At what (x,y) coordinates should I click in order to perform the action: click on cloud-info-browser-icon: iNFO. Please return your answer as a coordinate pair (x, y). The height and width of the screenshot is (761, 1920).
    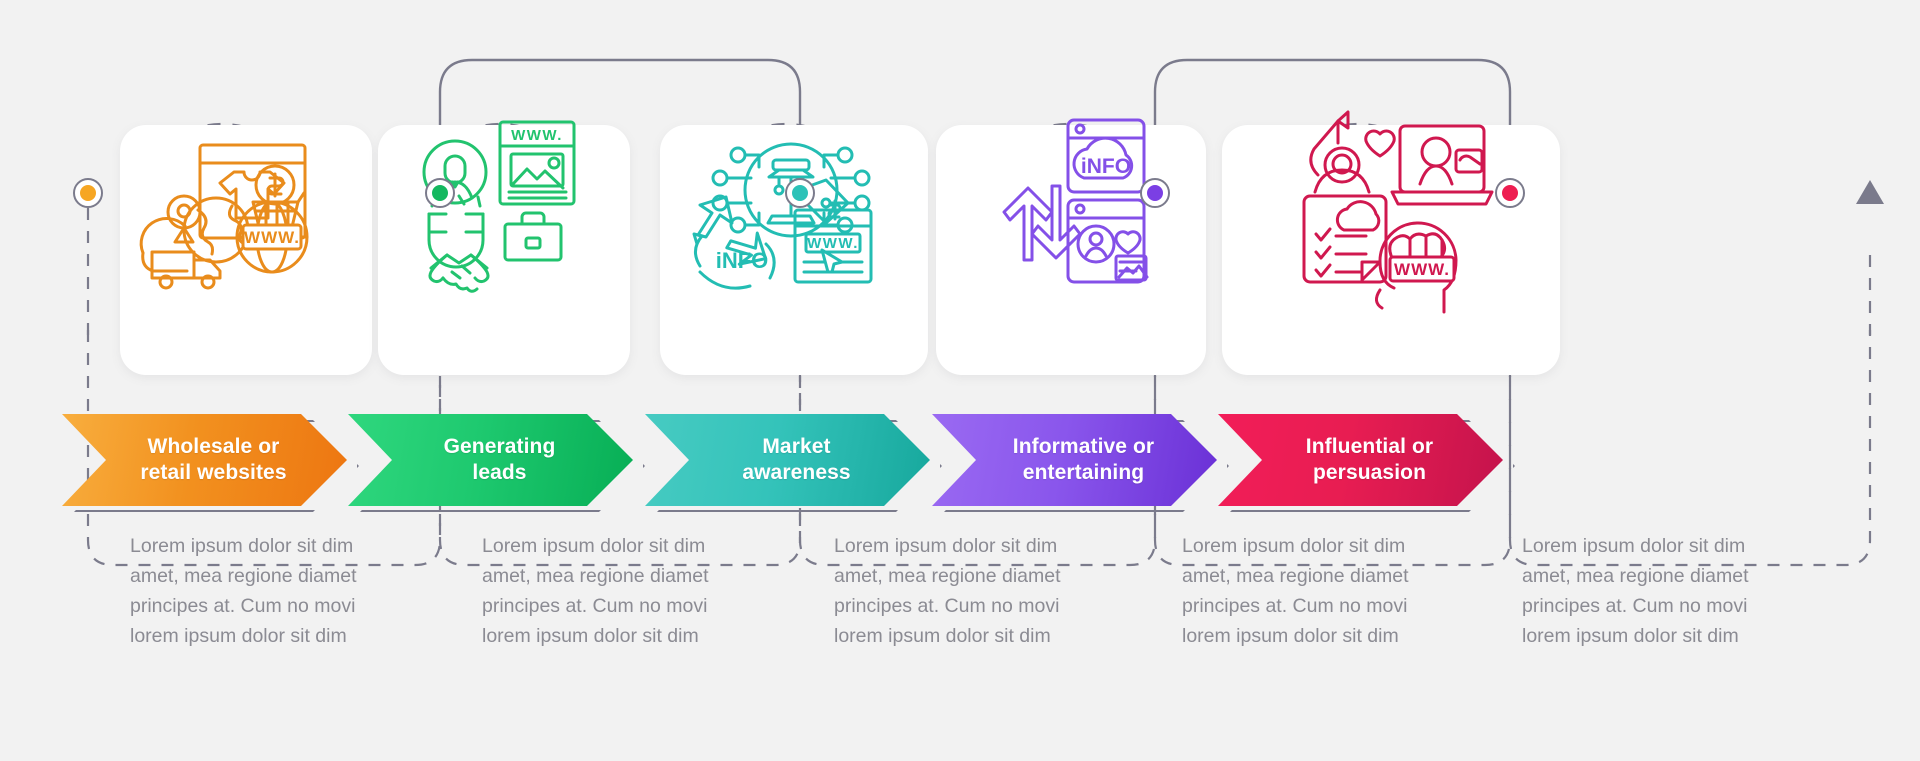
    Looking at the image, I should click on (1106, 156).